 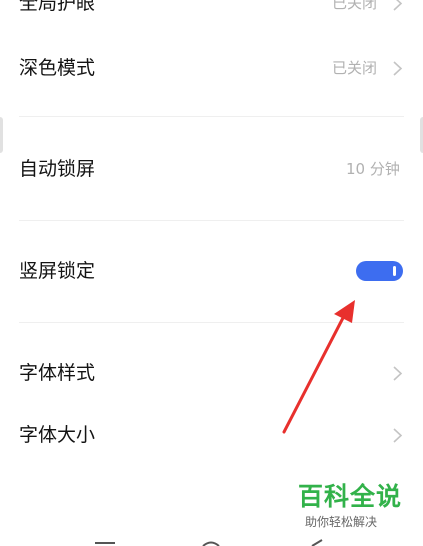 I want to click on nav-menu-icon, so click(x=105, y=543).